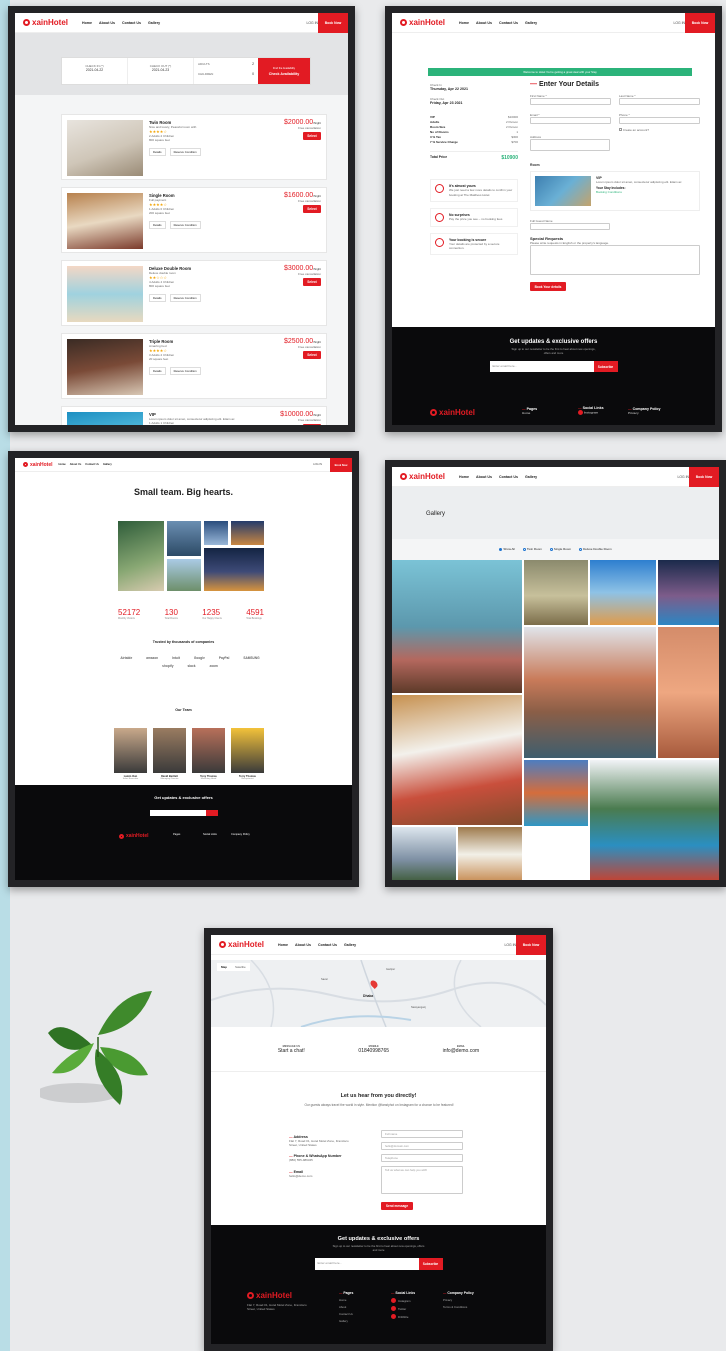  I want to click on guest-name-field, so click(570, 227).